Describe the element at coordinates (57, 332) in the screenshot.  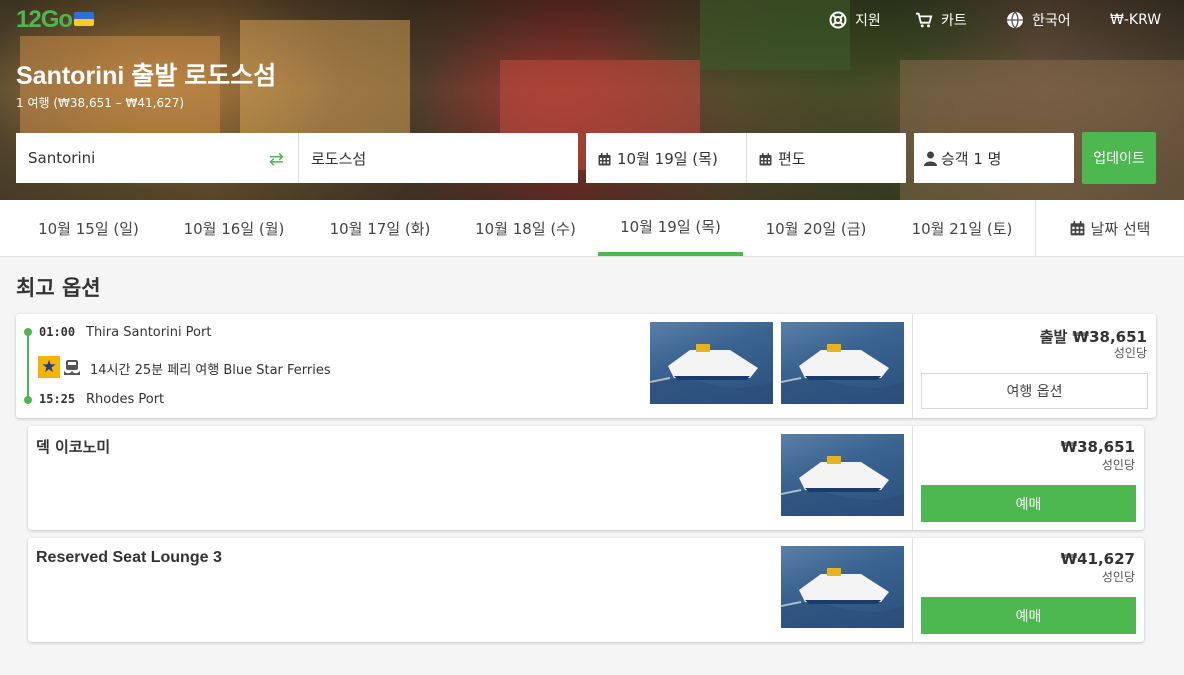
I see `departure-time: 01:00` at that location.